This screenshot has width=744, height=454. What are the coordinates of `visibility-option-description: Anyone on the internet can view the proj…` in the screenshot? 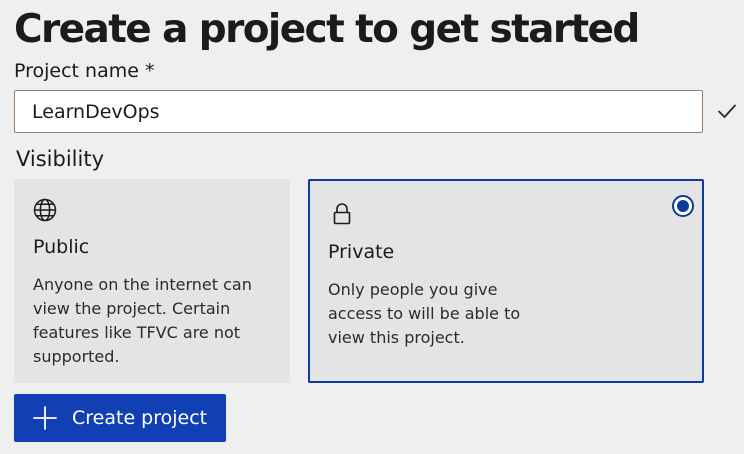 It's located at (142, 320).